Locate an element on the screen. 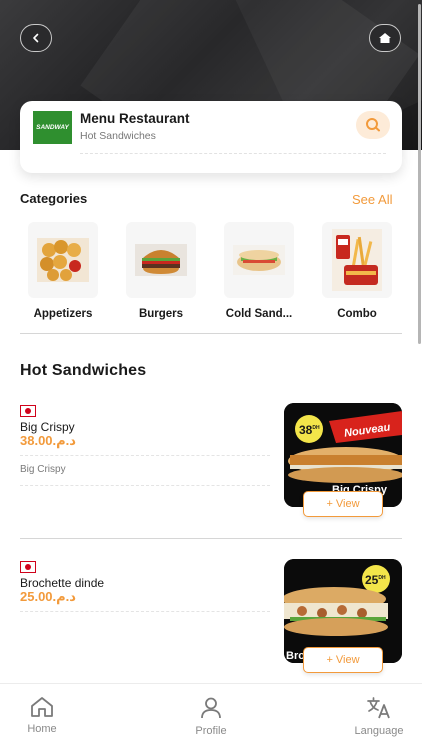  restaurant-name: Menu Restaurant is located at coordinates (135, 118).